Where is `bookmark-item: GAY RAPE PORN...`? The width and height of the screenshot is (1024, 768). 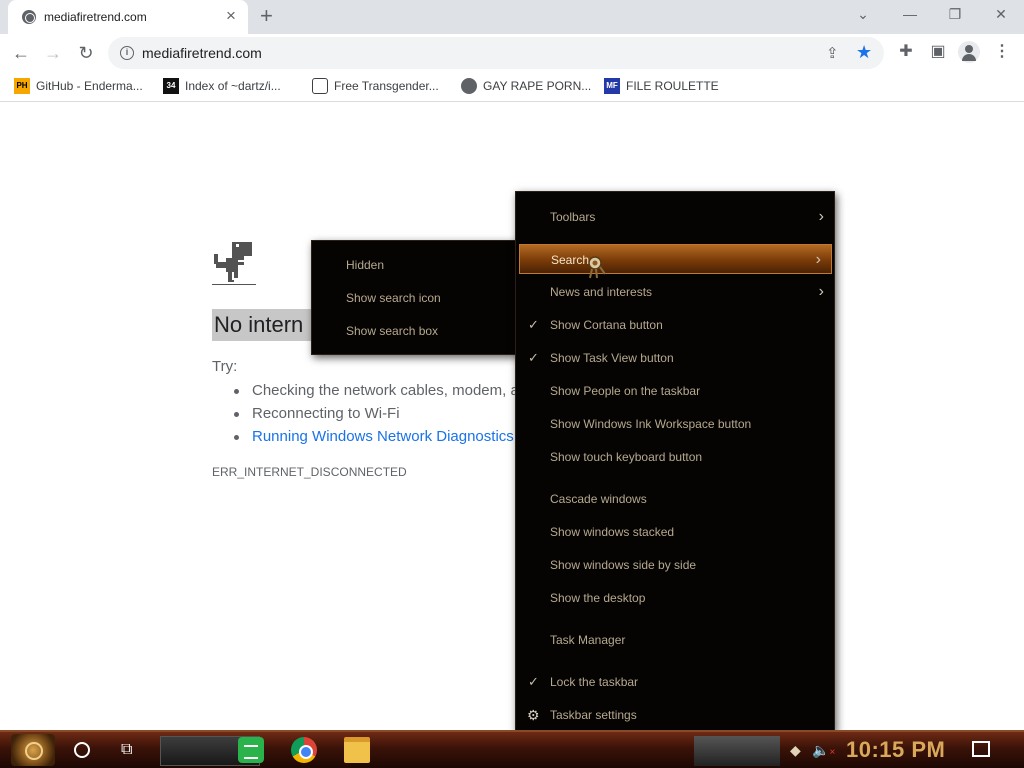
bookmark-item: GAY RAPE PORN... is located at coordinates (526, 87).